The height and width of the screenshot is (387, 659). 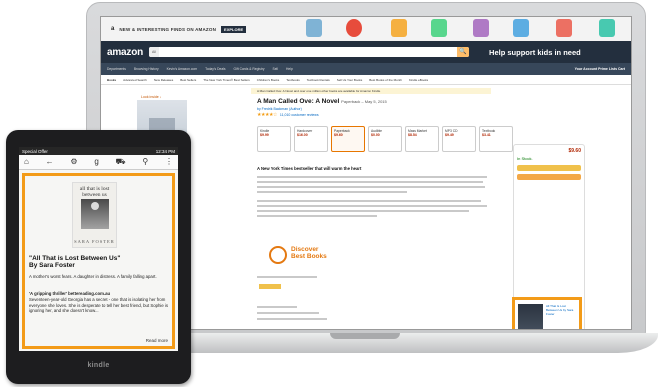 What do you see at coordinates (600, 69) in the screenshot?
I see `account-nav: Your Account Prime Lists Cart` at bounding box center [600, 69].